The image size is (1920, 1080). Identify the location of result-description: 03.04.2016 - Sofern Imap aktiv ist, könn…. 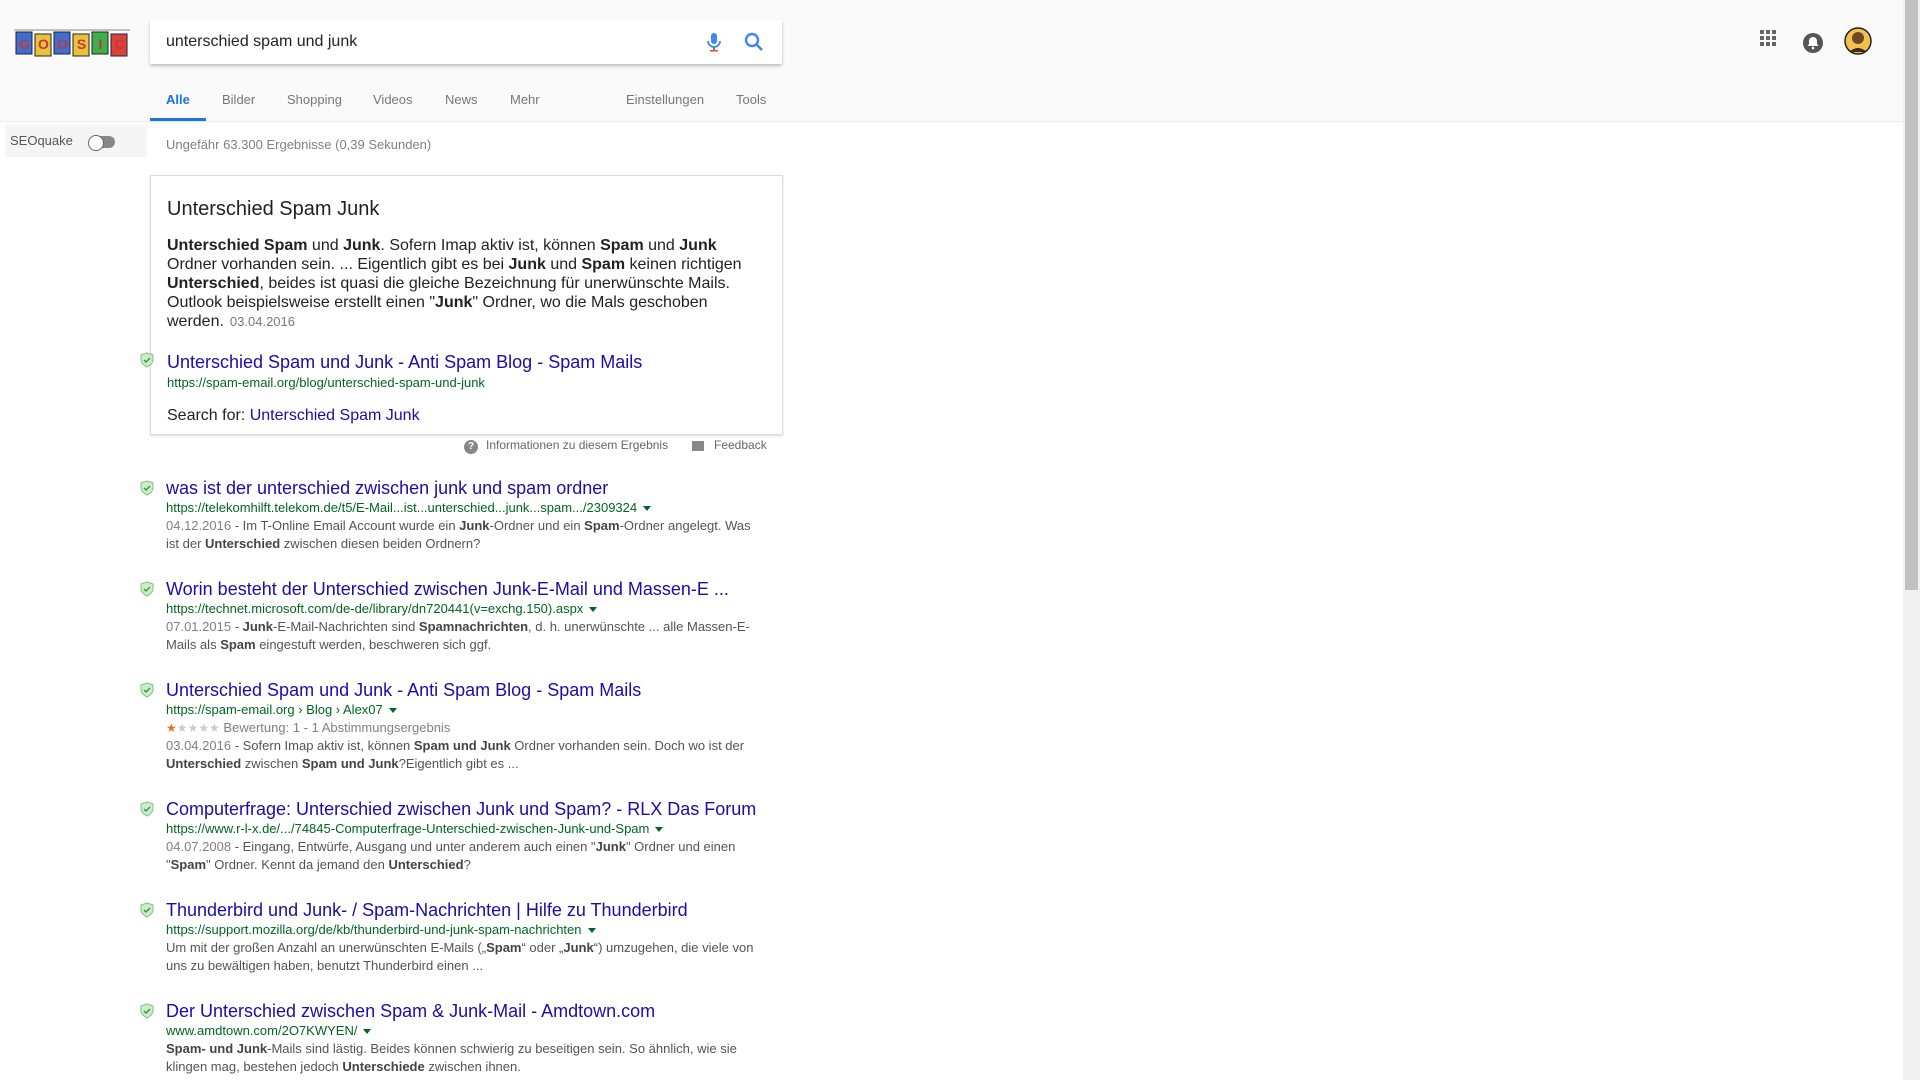
(455, 754).